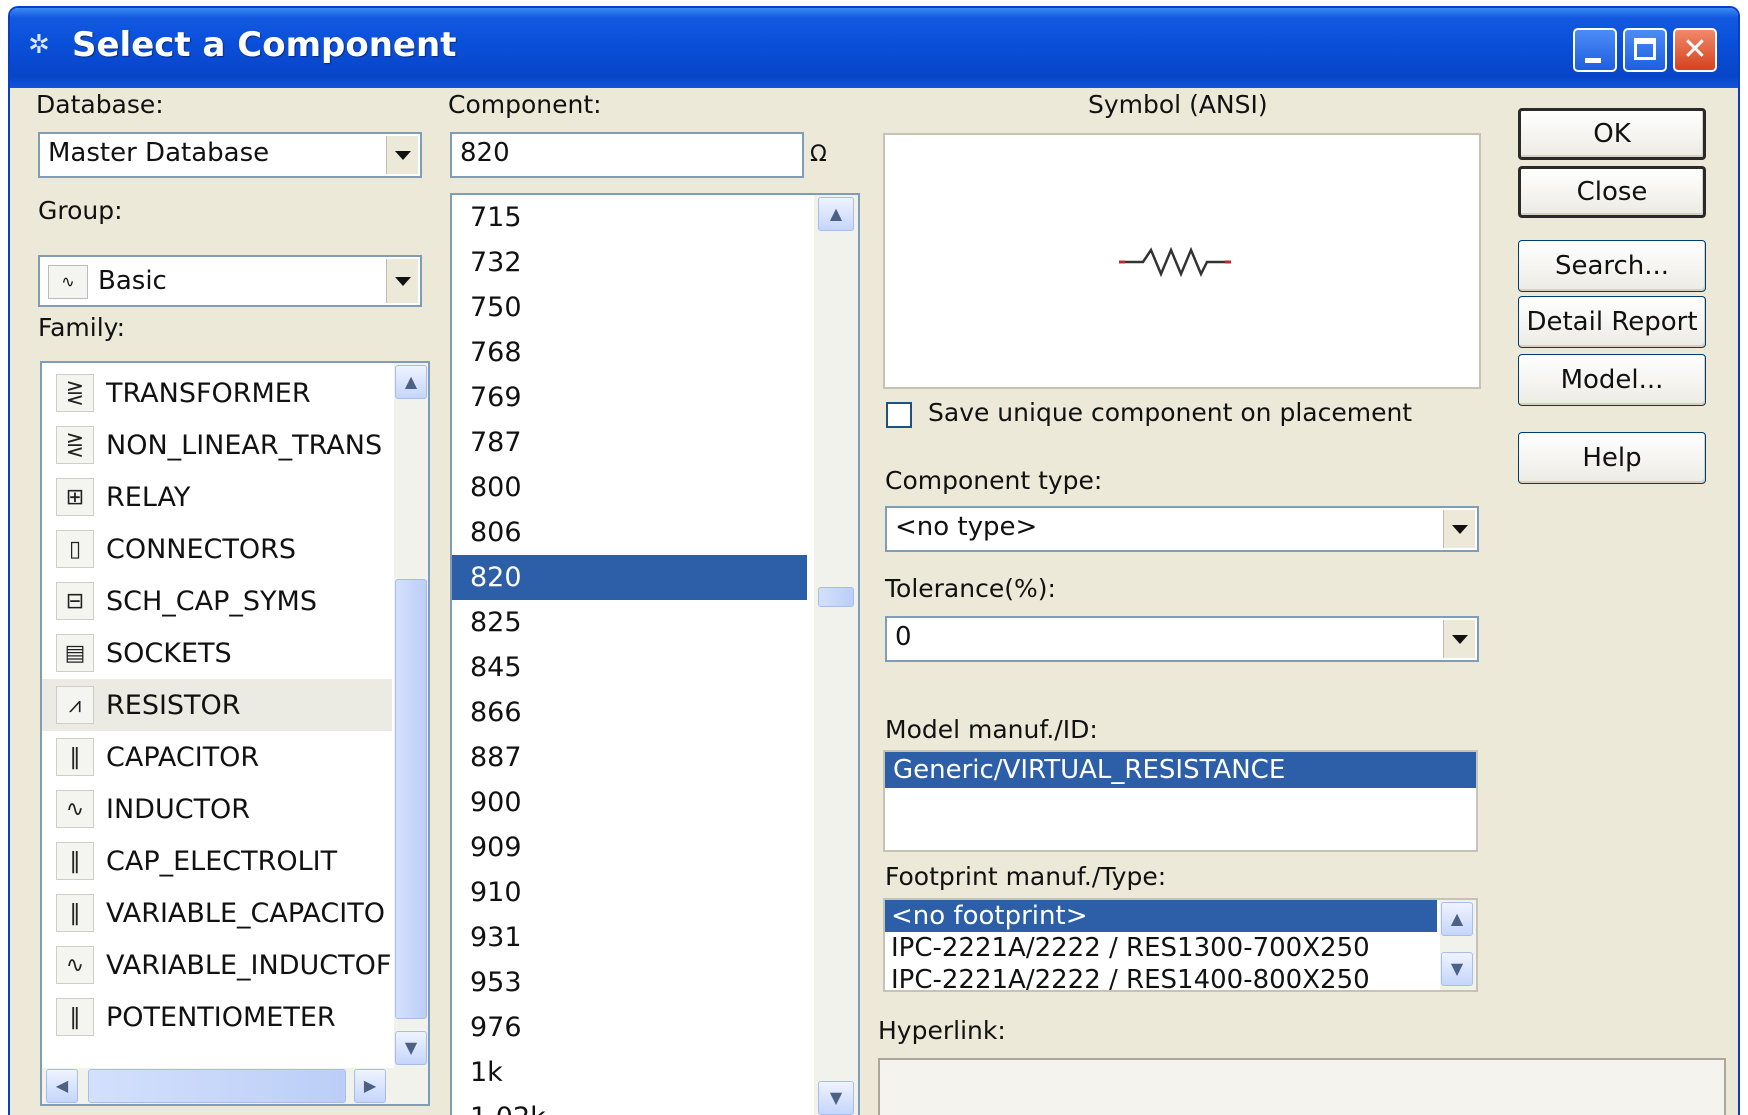 The width and height of the screenshot is (1748, 1115). What do you see at coordinates (629, 487) in the screenshot?
I see `component-list-item: 800` at bounding box center [629, 487].